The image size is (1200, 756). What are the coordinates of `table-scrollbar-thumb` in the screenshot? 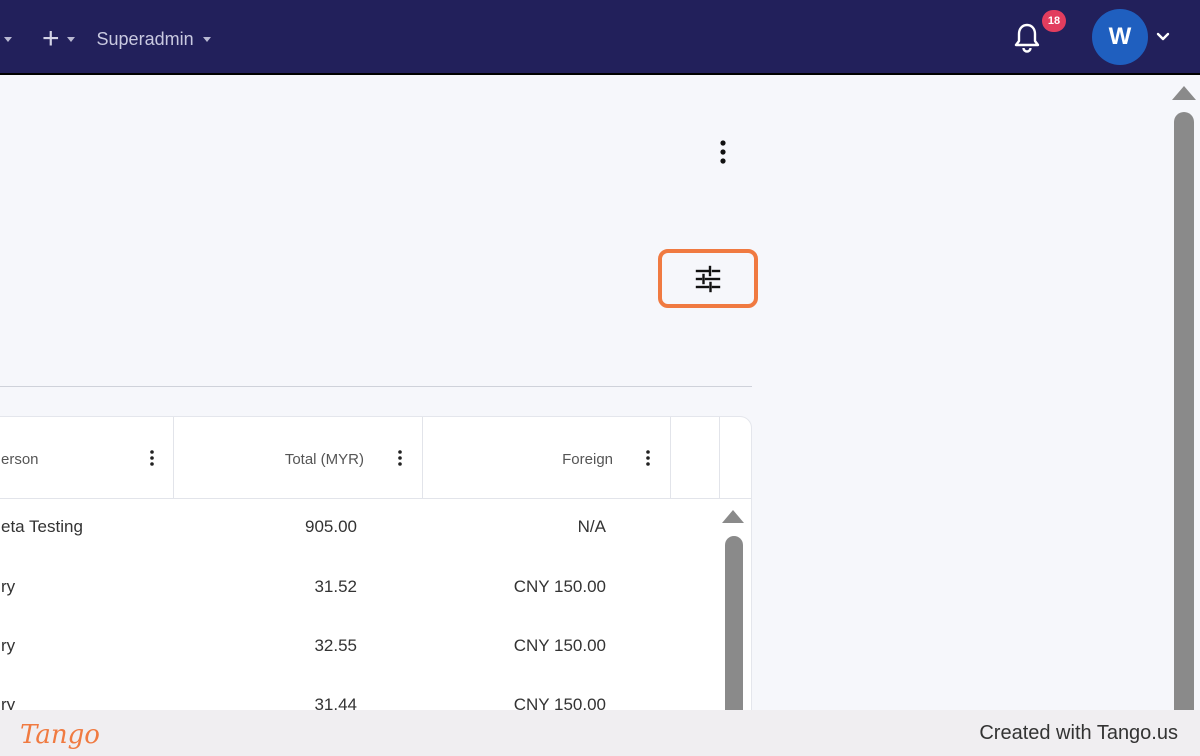 It's located at (734, 636).